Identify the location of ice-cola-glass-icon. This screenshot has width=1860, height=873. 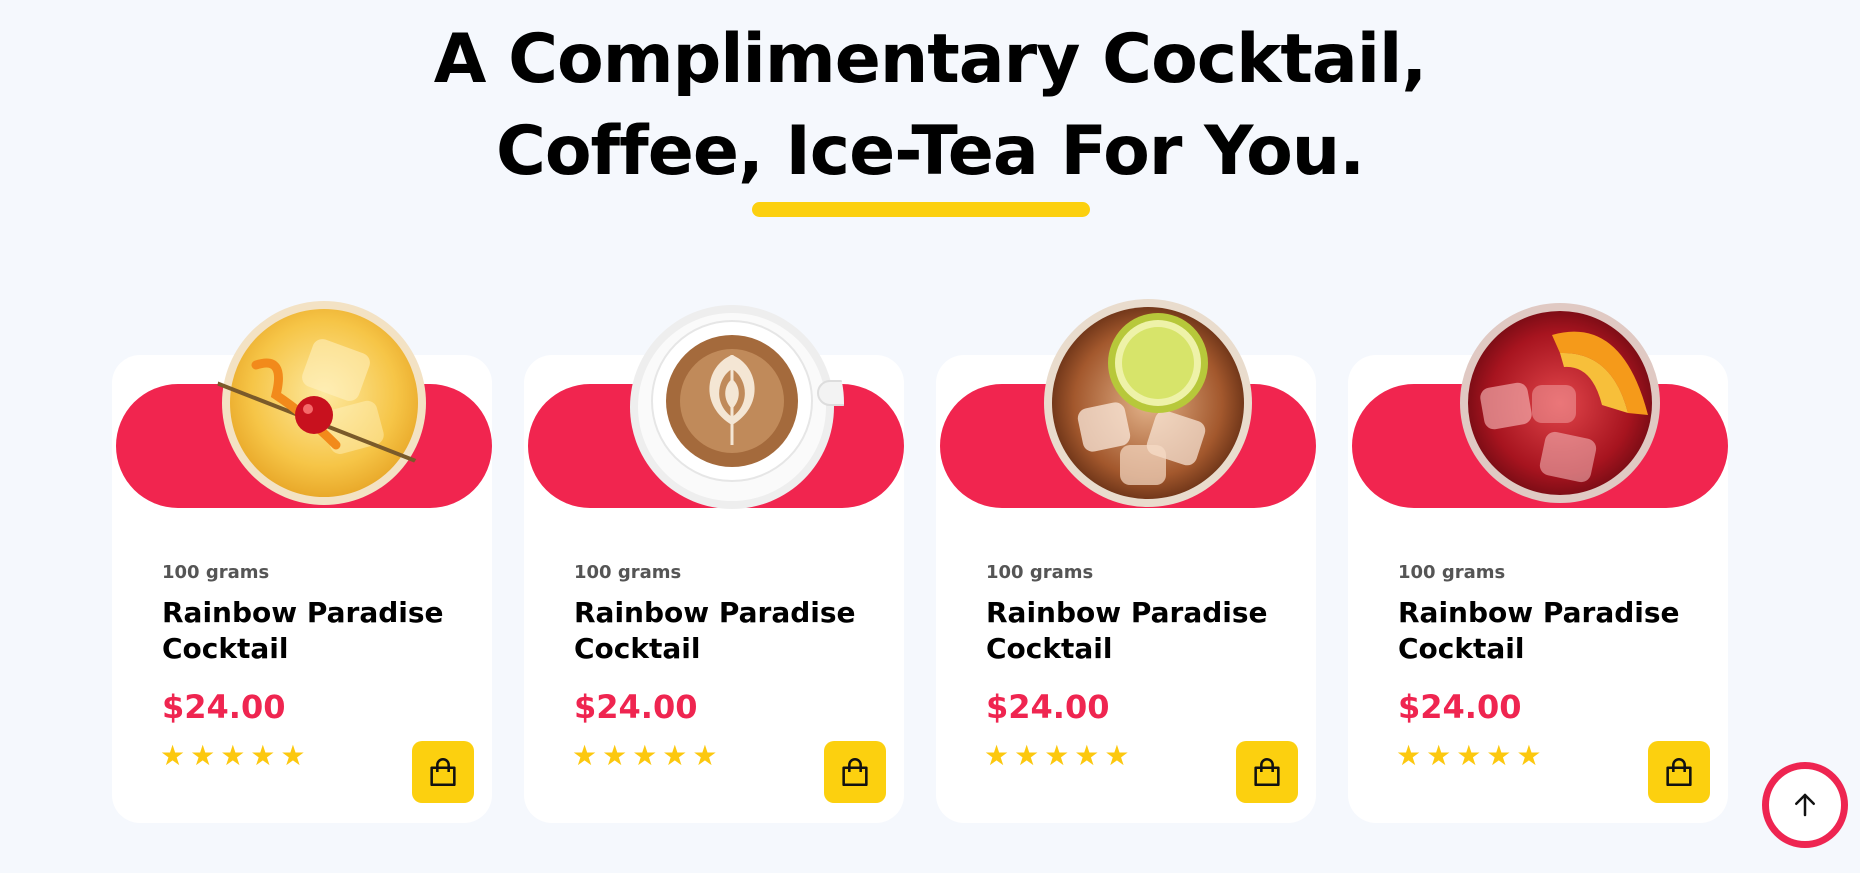
(1148, 403).